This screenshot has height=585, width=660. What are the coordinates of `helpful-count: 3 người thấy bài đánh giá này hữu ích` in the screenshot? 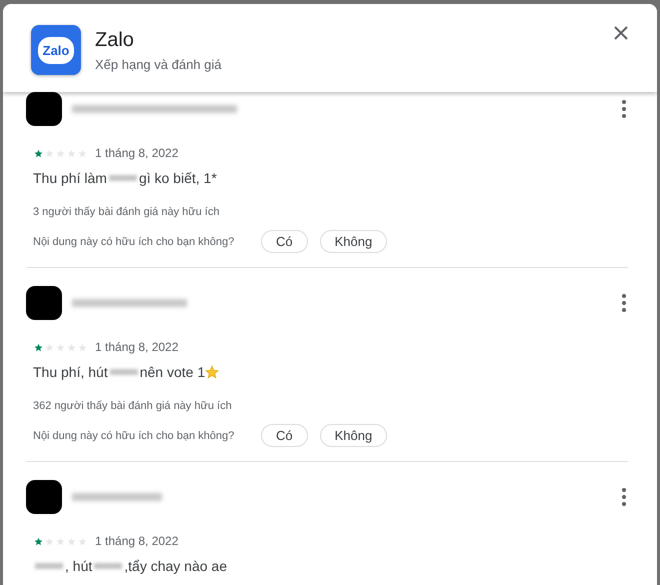 It's located at (126, 212).